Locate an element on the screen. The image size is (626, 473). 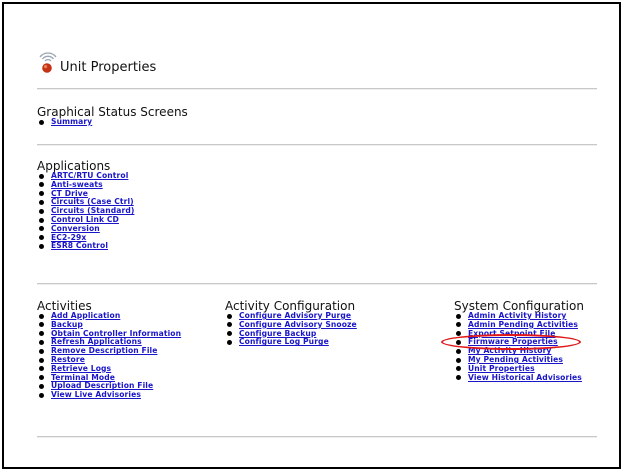
link-configure-advisory-purge: Configure Advisory Purge is located at coordinates (295, 315).